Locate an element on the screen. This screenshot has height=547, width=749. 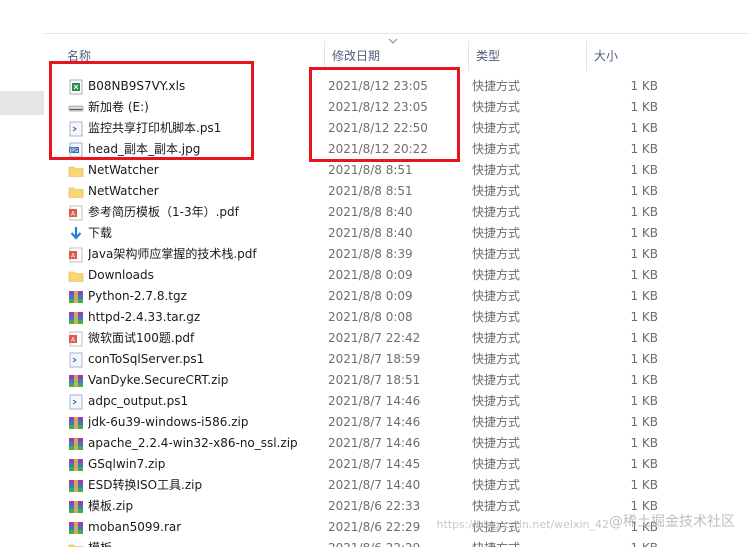
column-date-header: 修改日期 is located at coordinates (396, 56).